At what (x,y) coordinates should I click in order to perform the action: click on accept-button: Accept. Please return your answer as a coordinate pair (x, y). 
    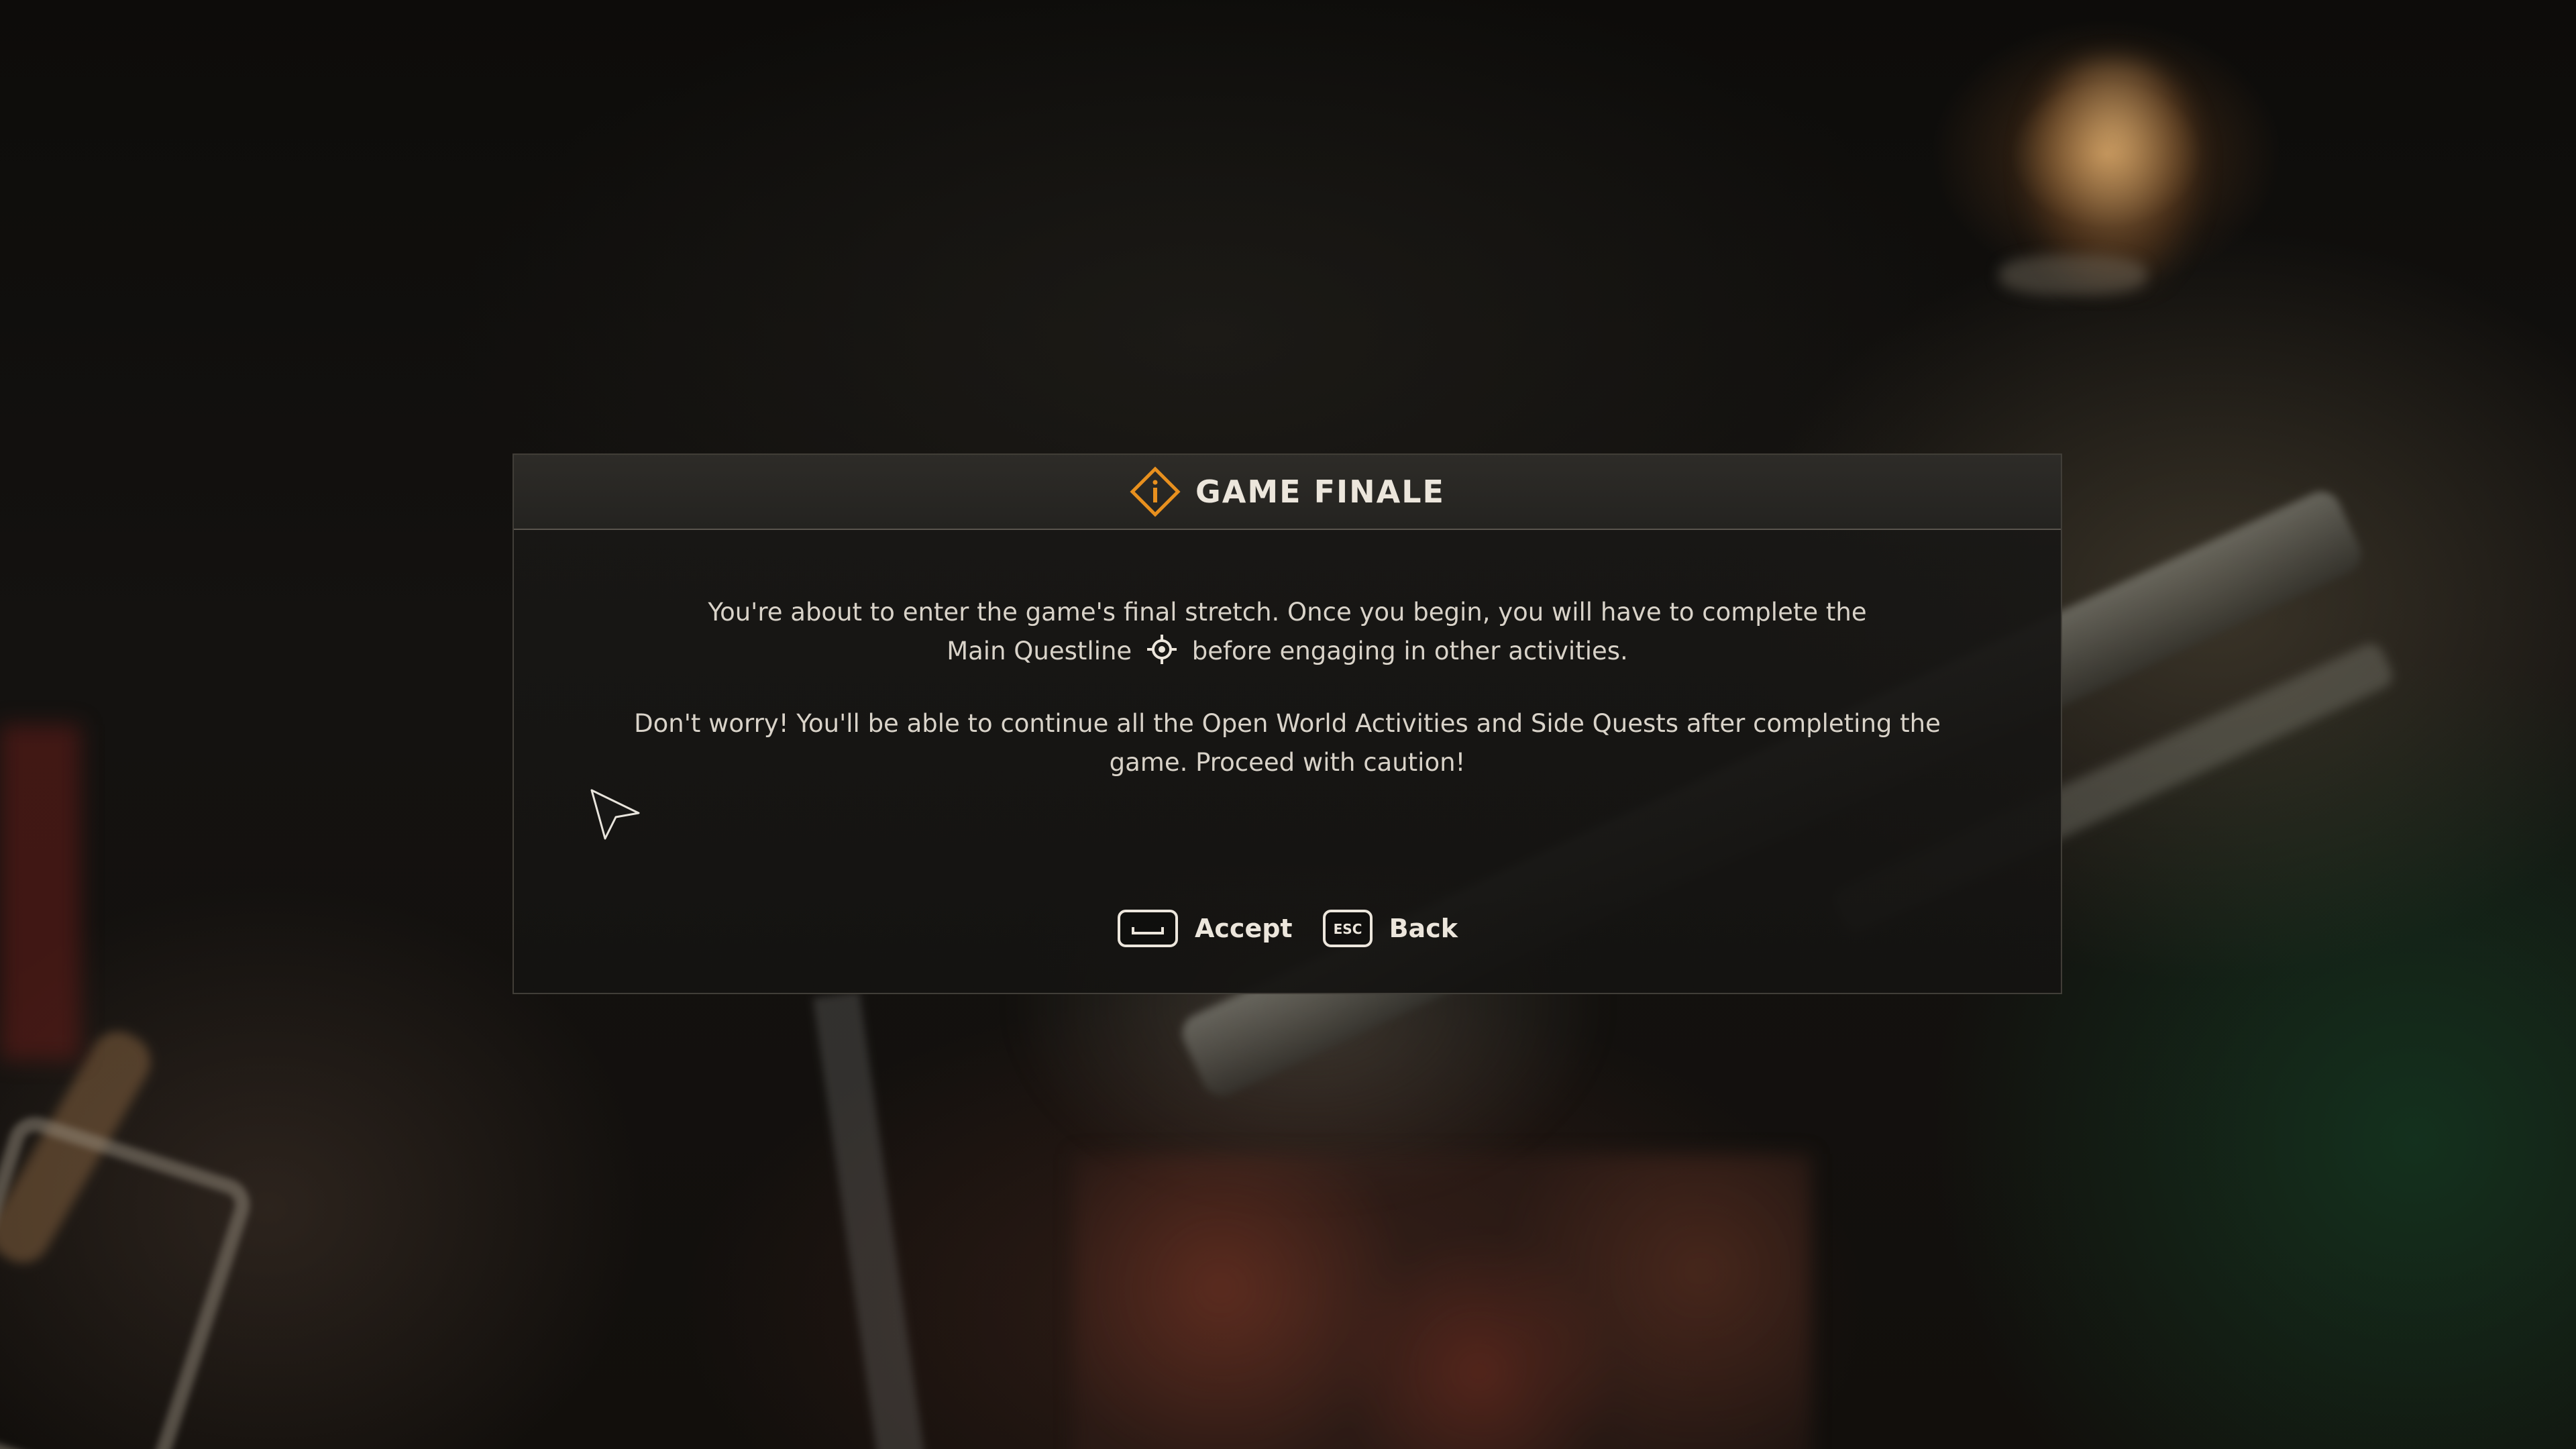
    Looking at the image, I should click on (1205, 928).